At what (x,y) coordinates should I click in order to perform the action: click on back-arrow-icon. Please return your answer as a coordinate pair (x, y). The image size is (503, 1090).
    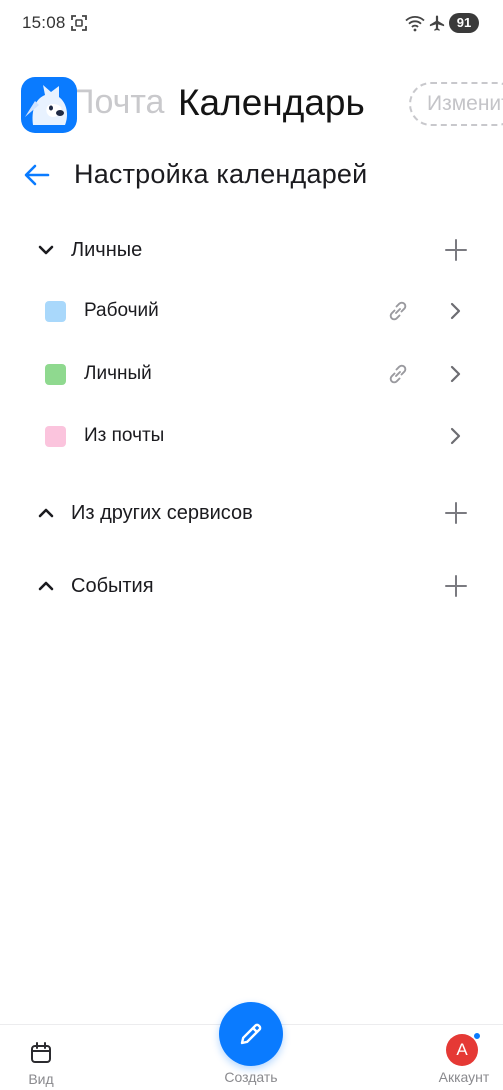
    Looking at the image, I should click on (37, 175).